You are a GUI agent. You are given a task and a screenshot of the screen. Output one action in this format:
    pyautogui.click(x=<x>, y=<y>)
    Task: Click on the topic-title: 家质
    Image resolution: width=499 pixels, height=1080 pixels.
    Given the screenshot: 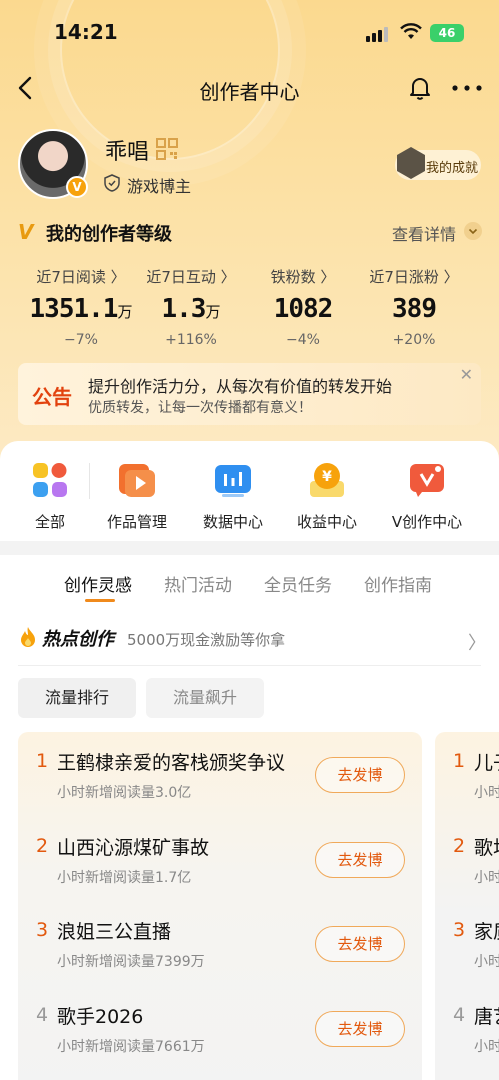 What is the action you would take?
    pyautogui.click(x=486, y=932)
    